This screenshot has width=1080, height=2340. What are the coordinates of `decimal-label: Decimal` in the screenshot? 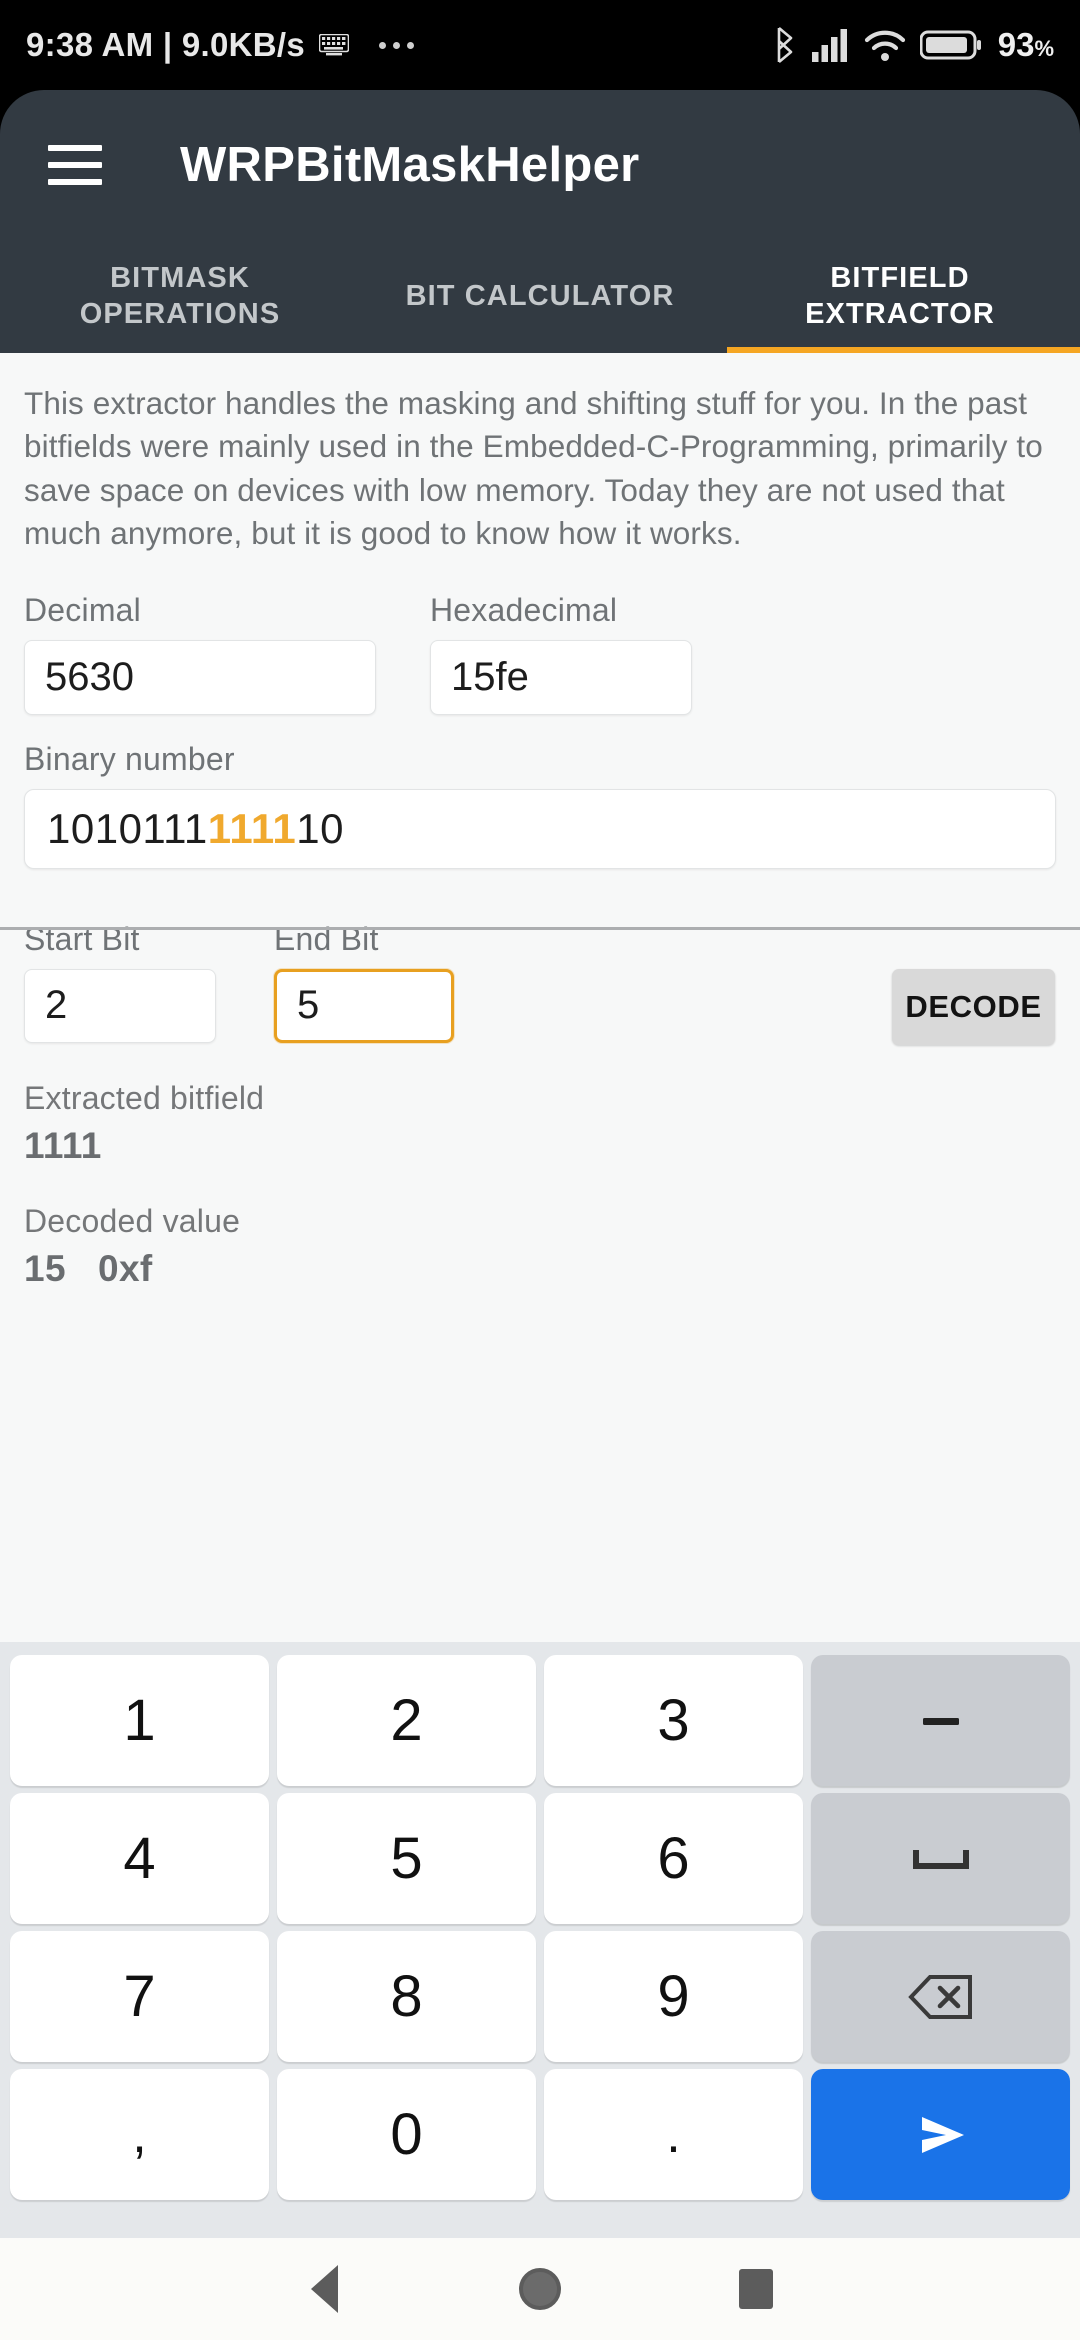 It's located at (82, 609).